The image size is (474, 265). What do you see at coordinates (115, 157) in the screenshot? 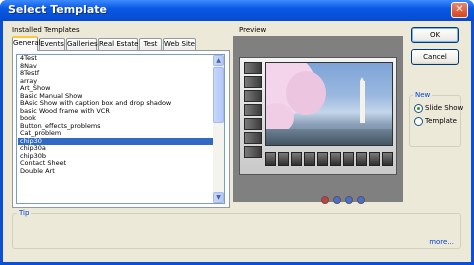
I see `list-item: chip30b` at bounding box center [115, 157].